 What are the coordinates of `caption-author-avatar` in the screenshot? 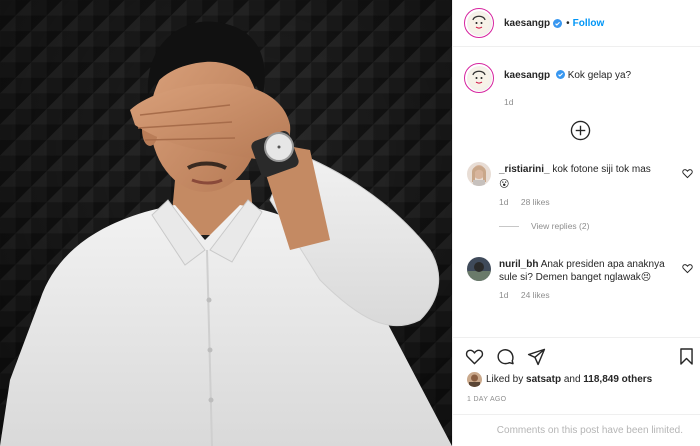 It's located at (479, 78).